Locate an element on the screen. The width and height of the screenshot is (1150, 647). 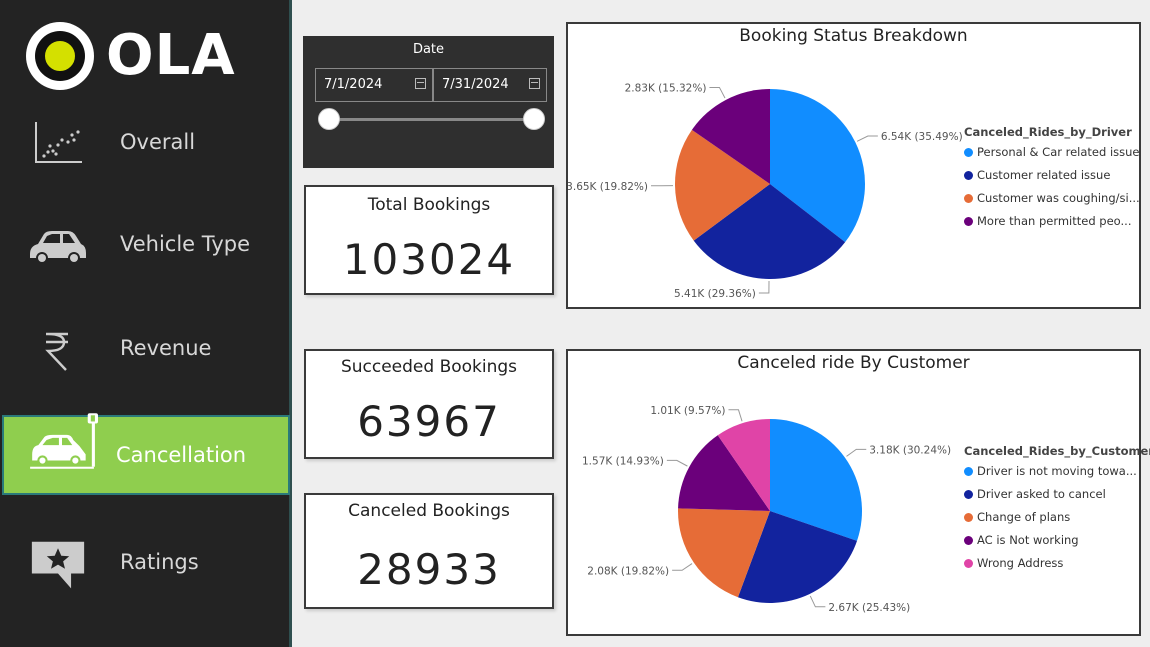
sidebar-item-label: Ratings is located at coordinates (159, 562).